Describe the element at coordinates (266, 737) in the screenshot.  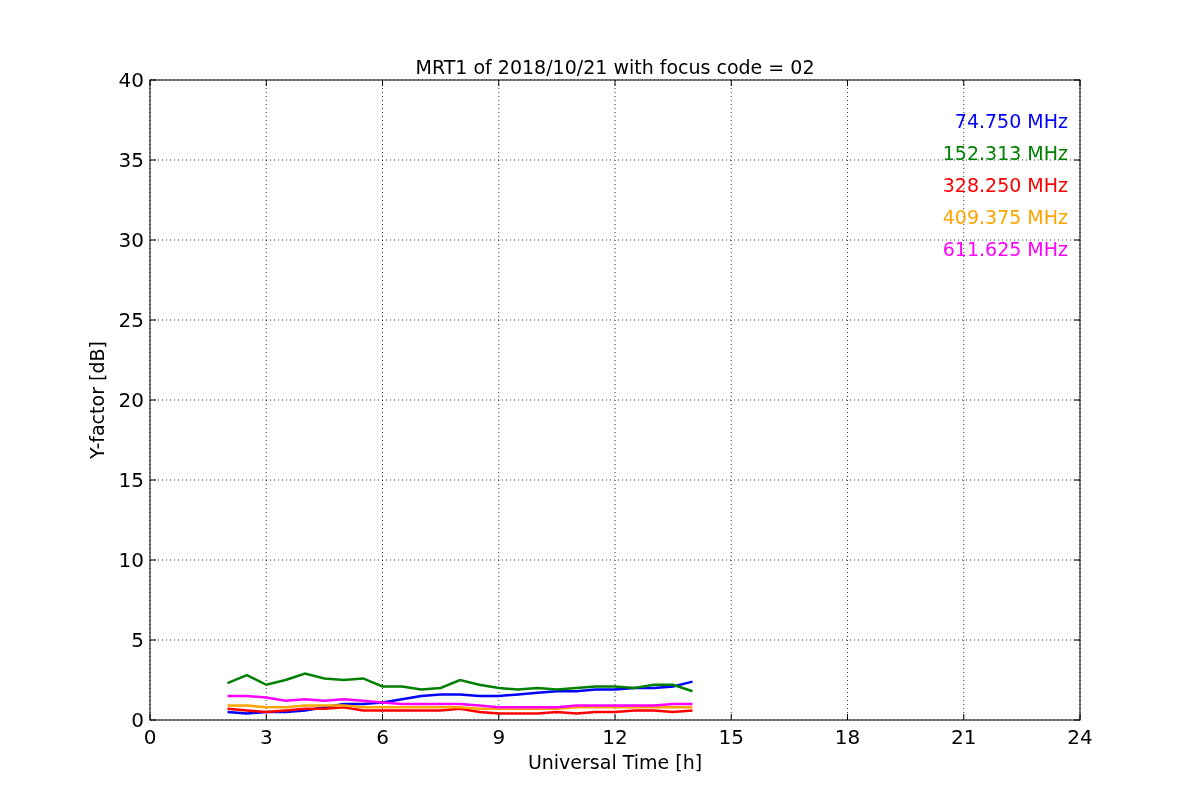
I see `x-tick-label: 3` at that location.